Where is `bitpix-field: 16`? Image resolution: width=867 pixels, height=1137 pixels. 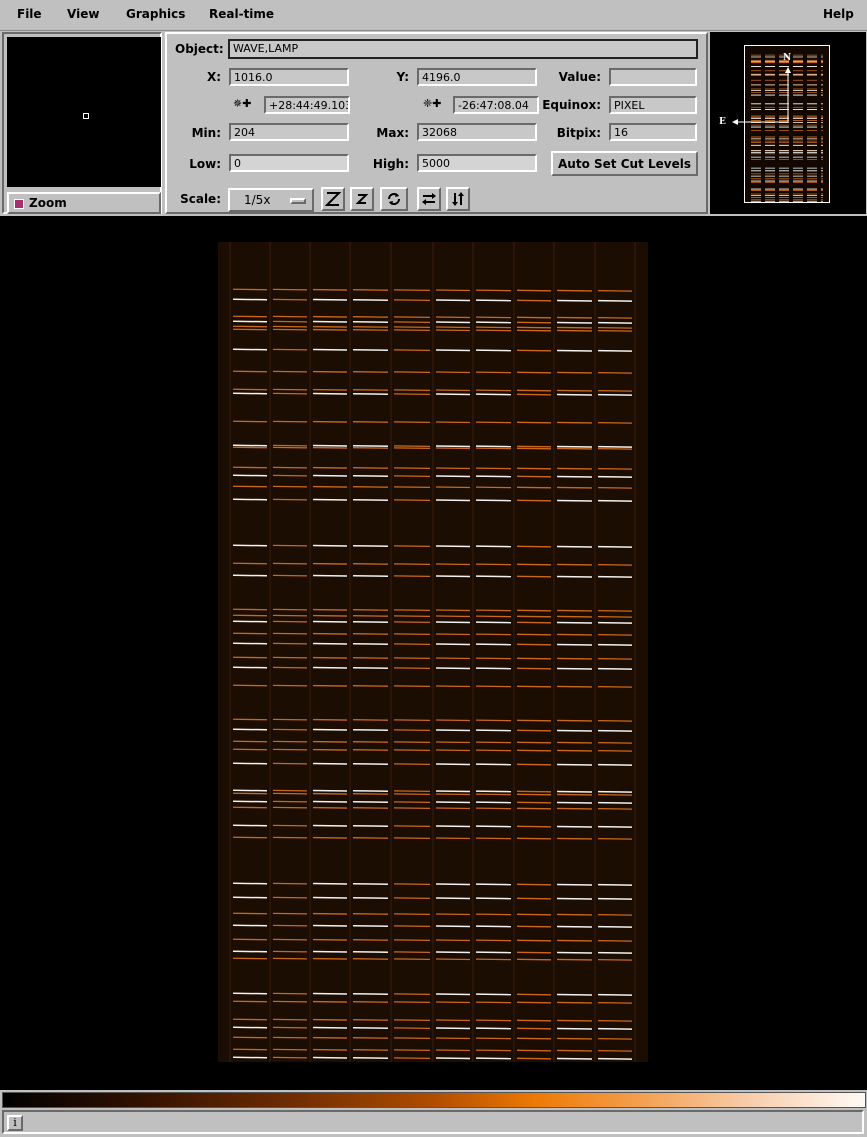
bitpix-field: 16 is located at coordinates (653, 132).